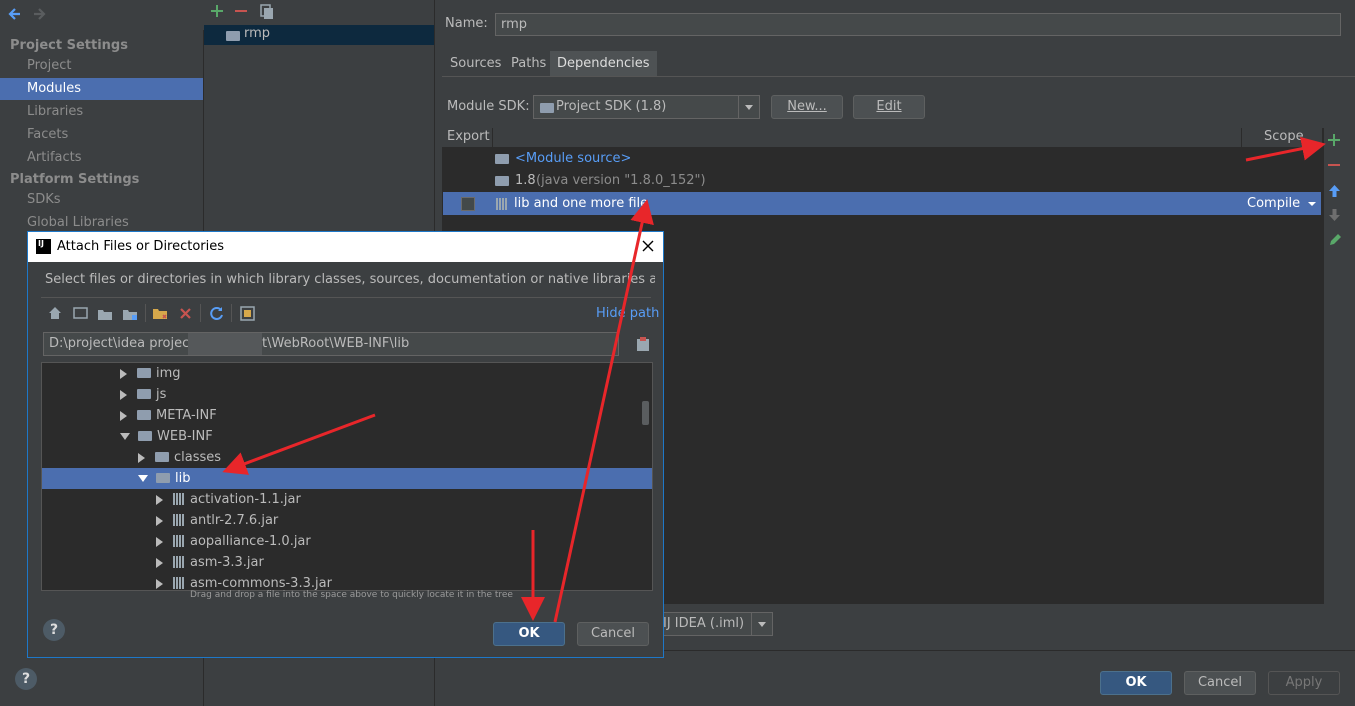 This screenshot has width=1355, height=706. I want to click on annotation-arrow-lib, so click(299, 444).